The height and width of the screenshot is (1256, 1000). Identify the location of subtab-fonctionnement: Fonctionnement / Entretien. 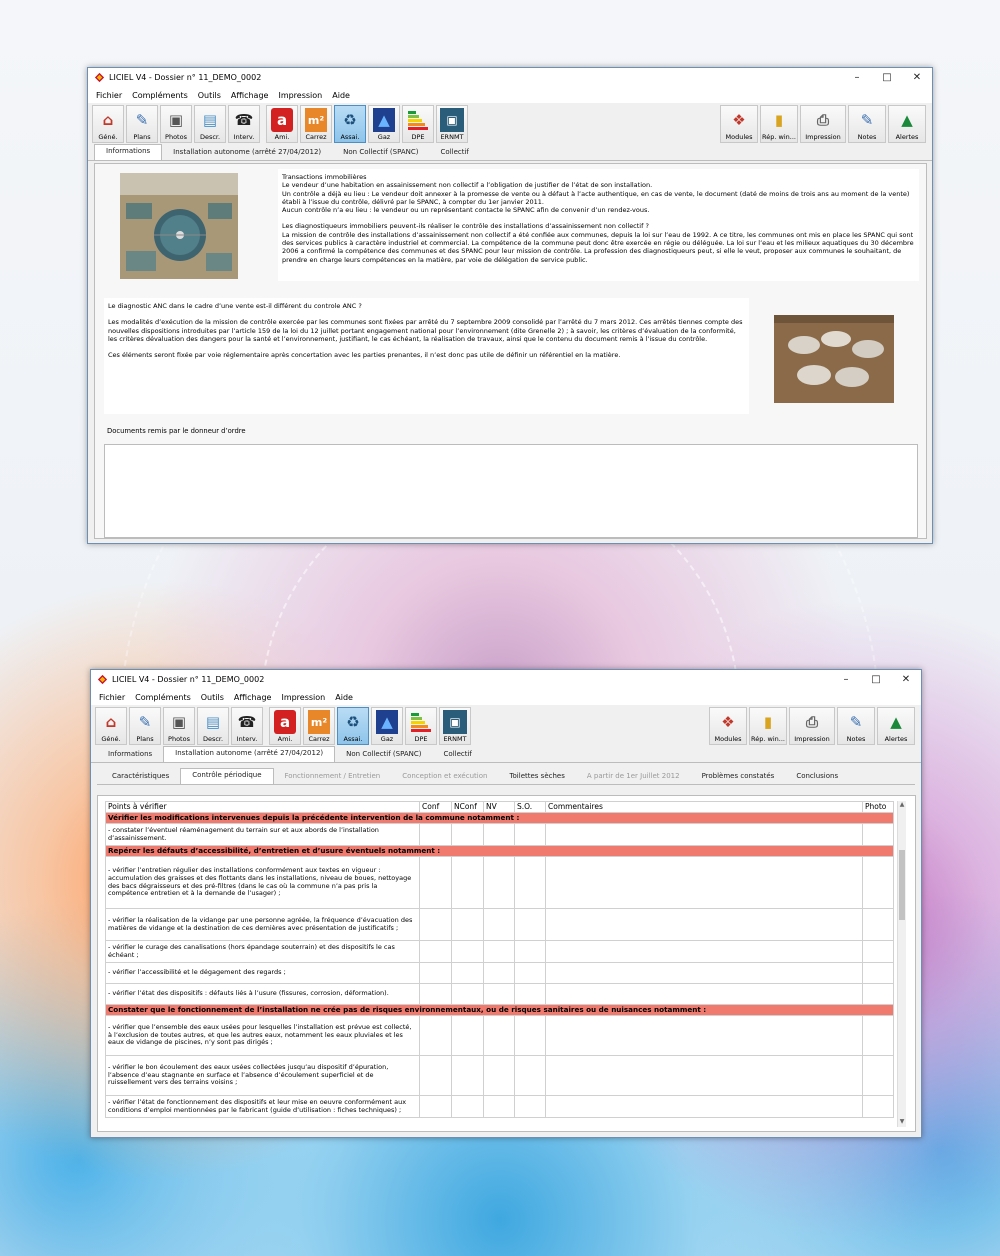
(333, 777).